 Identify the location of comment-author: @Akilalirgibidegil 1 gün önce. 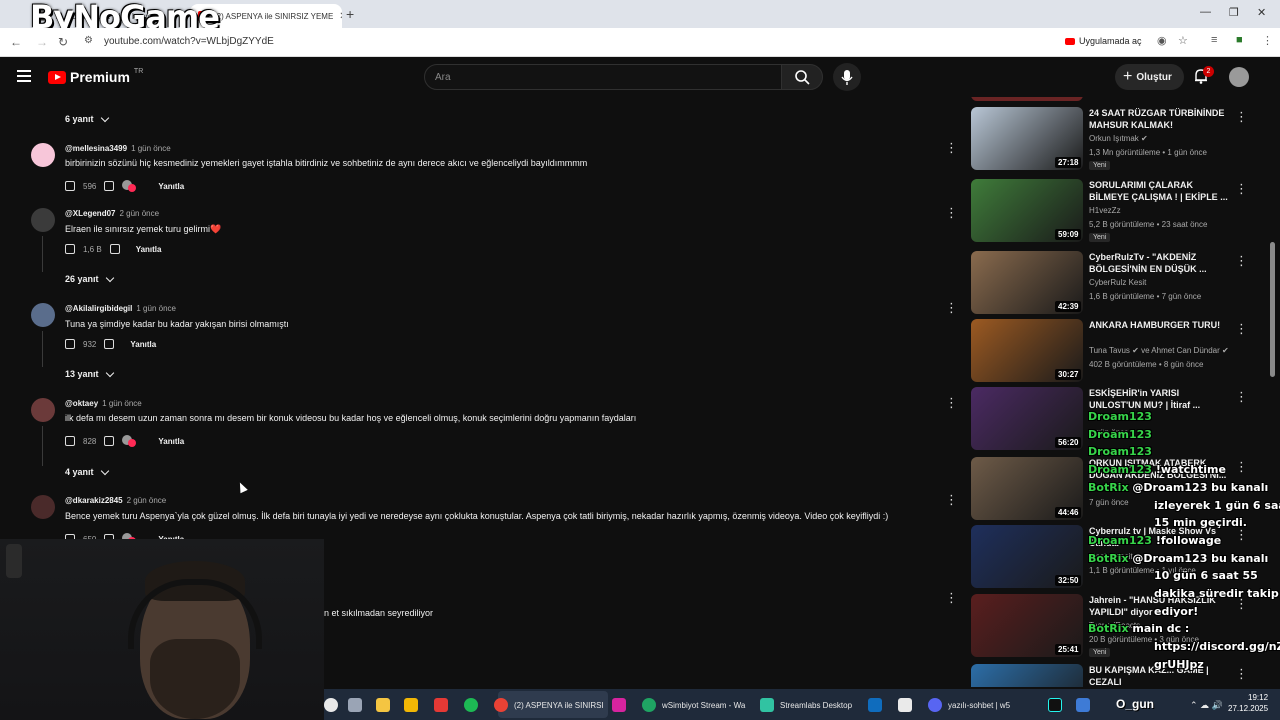
(120, 308).